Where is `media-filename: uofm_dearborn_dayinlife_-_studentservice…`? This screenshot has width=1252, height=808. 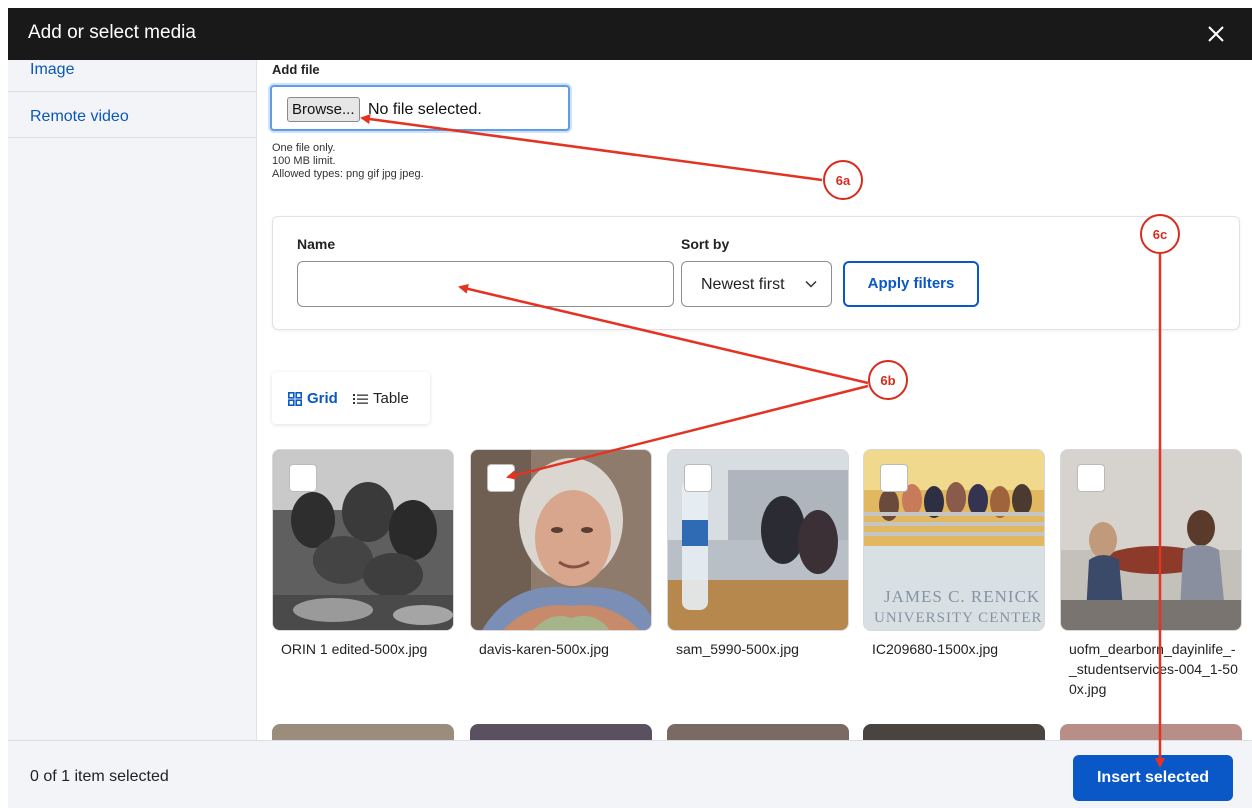 media-filename: uofm_dearborn_dayinlife_-_studentservice… is located at coordinates (1153, 669).